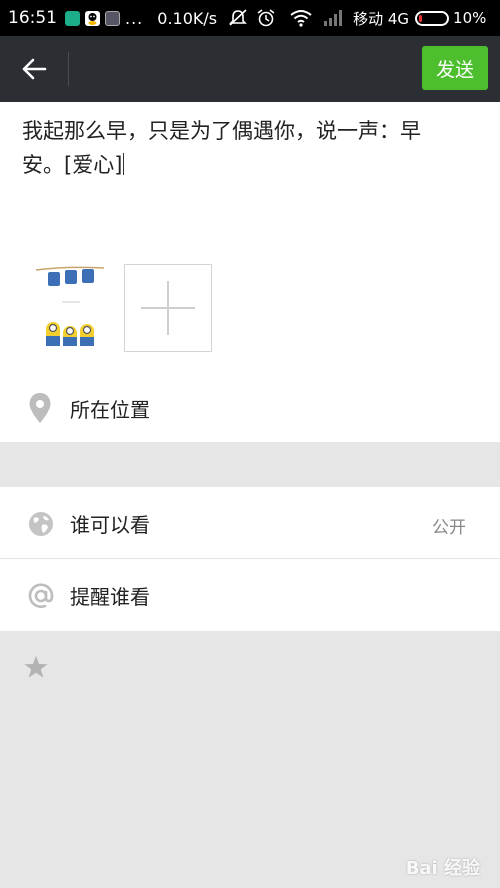  Describe the element at coordinates (41, 524) in the screenshot. I see `globe-icon` at that location.